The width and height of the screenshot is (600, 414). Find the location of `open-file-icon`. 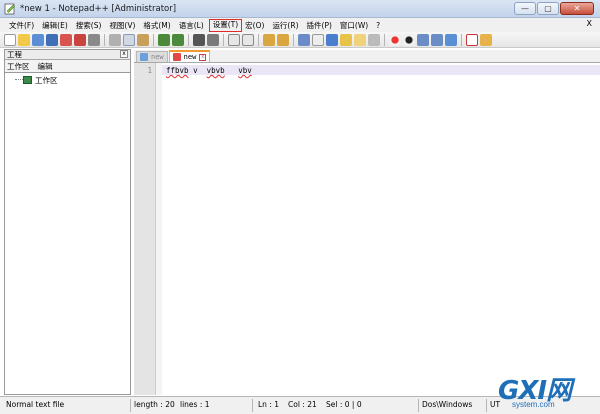

open-file-icon is located at coordinates (24, 39).